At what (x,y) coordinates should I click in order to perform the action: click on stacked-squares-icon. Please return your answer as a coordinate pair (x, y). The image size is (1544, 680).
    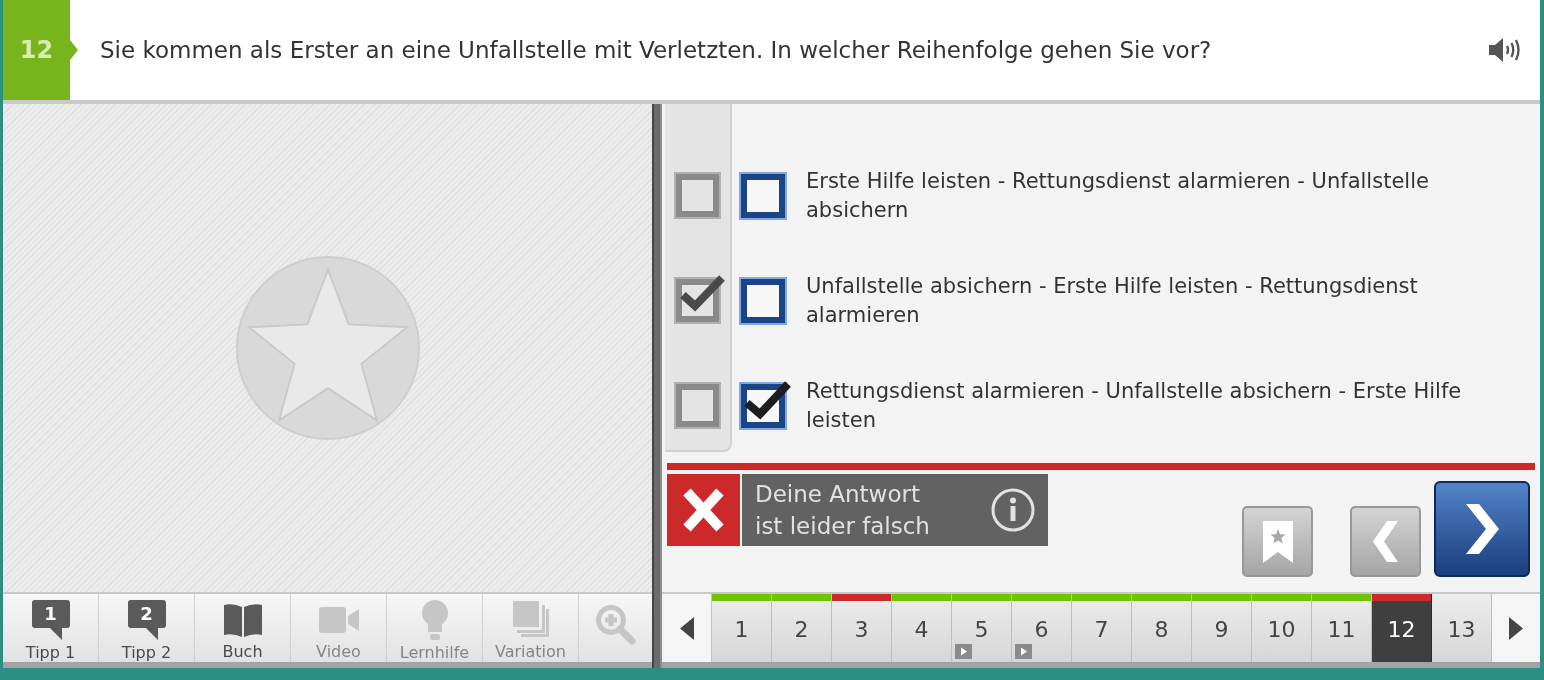
    Looking at the image, I should click on (530, 619).